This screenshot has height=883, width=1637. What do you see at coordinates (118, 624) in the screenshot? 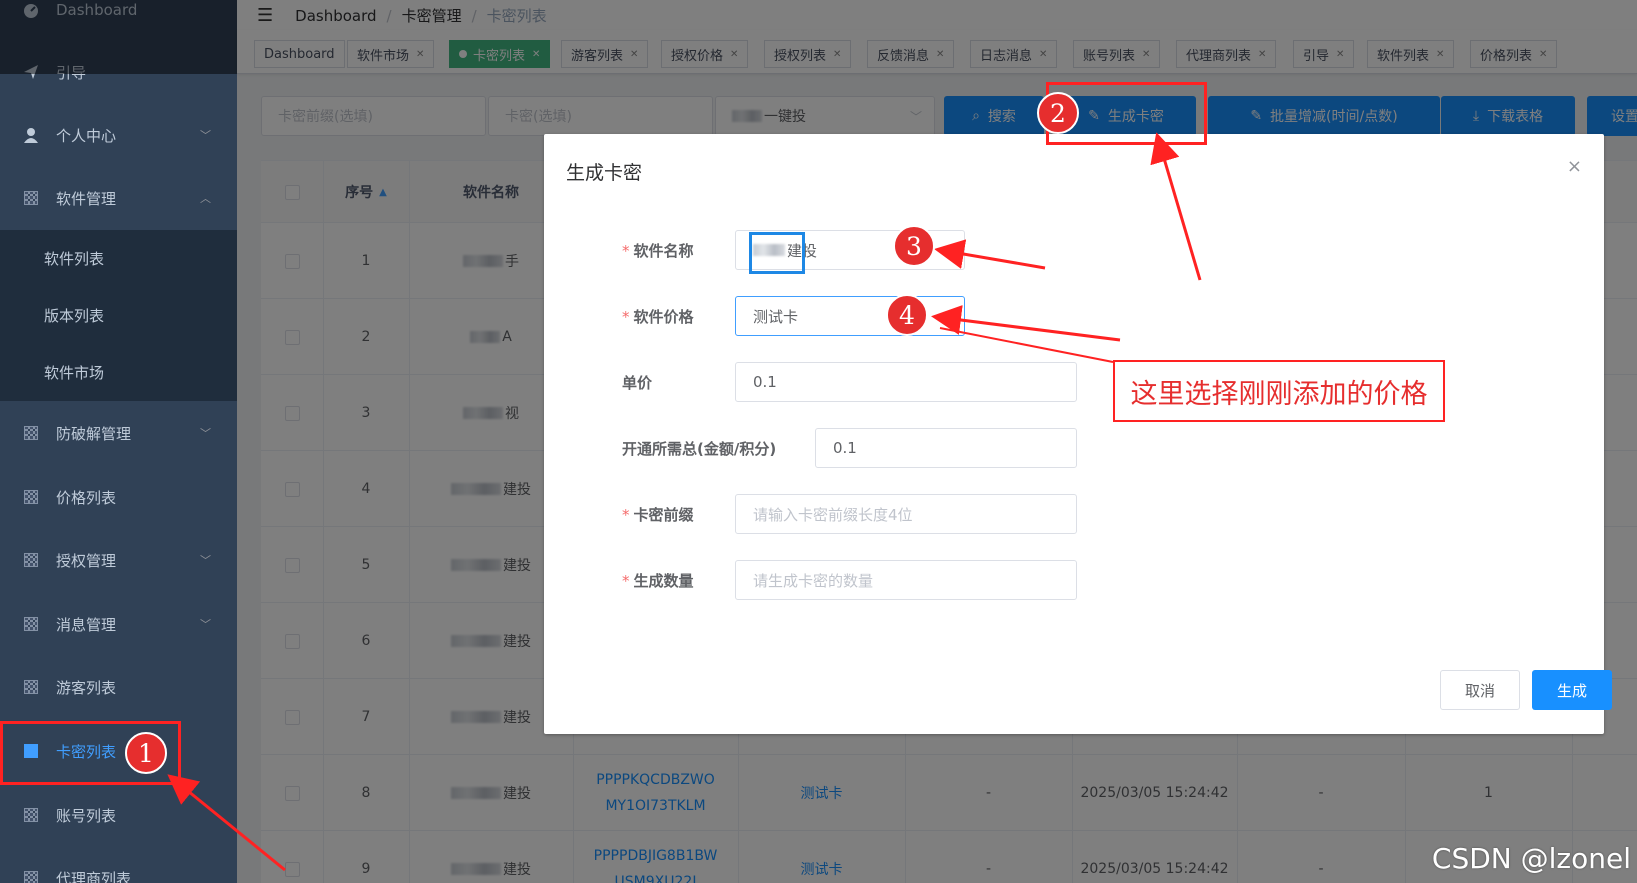
I see `sidebar-item-message-management: 消息管理 ﹀` at bounding box center [118, 624].